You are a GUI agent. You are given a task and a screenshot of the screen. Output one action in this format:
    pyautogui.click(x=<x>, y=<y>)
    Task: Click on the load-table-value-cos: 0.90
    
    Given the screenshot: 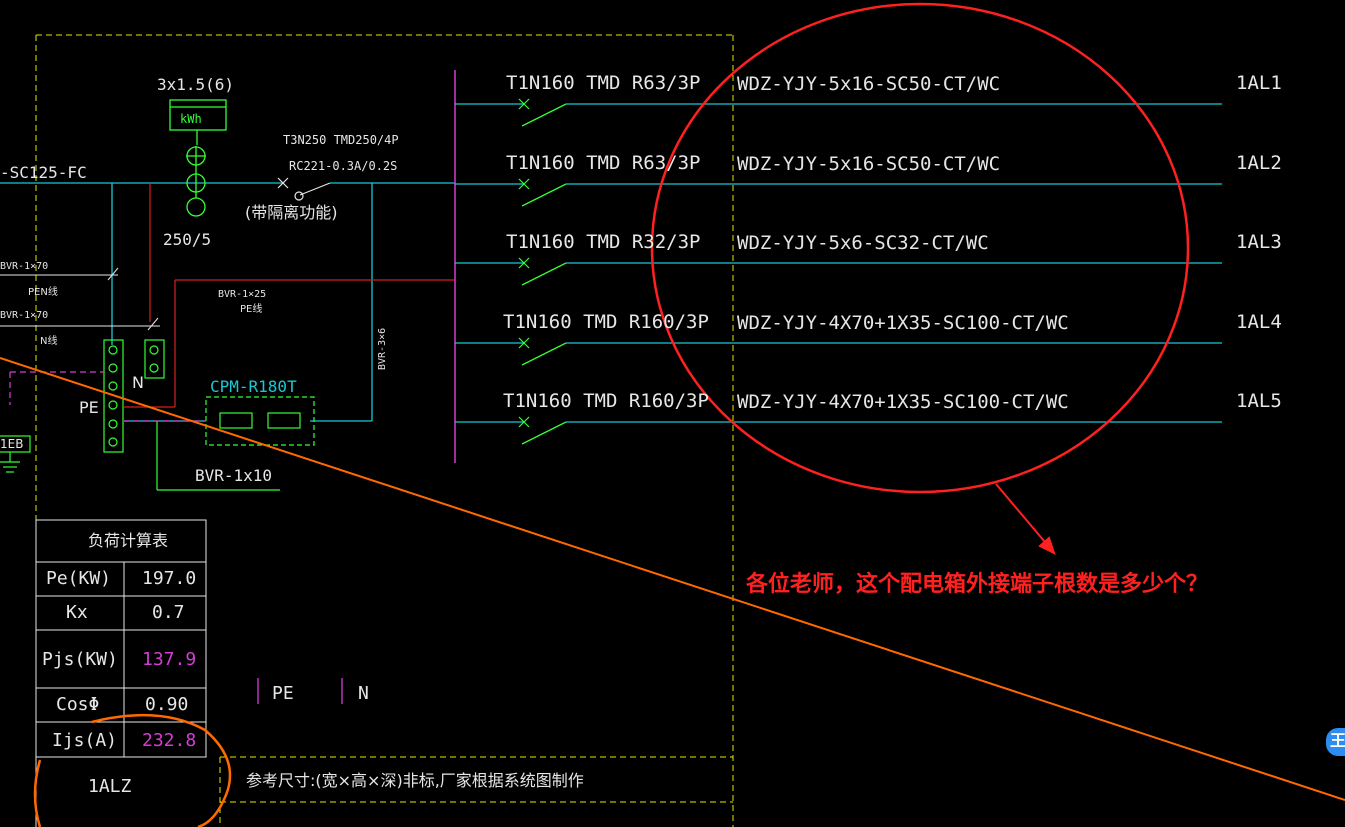 What is the action you would take?
    pyautogui.click(x=167, y=704)
    